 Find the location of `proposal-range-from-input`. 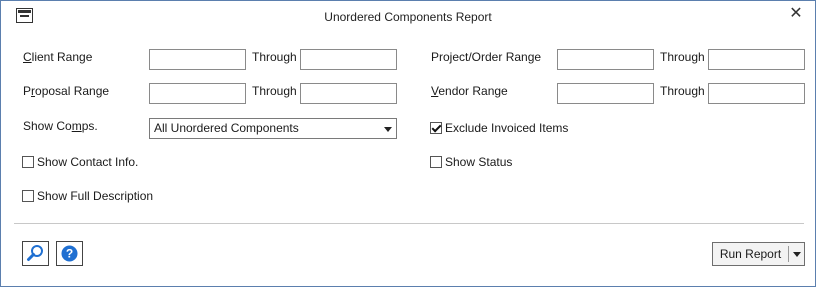

proposal-range-from-input is located at coordinates (197, 93).